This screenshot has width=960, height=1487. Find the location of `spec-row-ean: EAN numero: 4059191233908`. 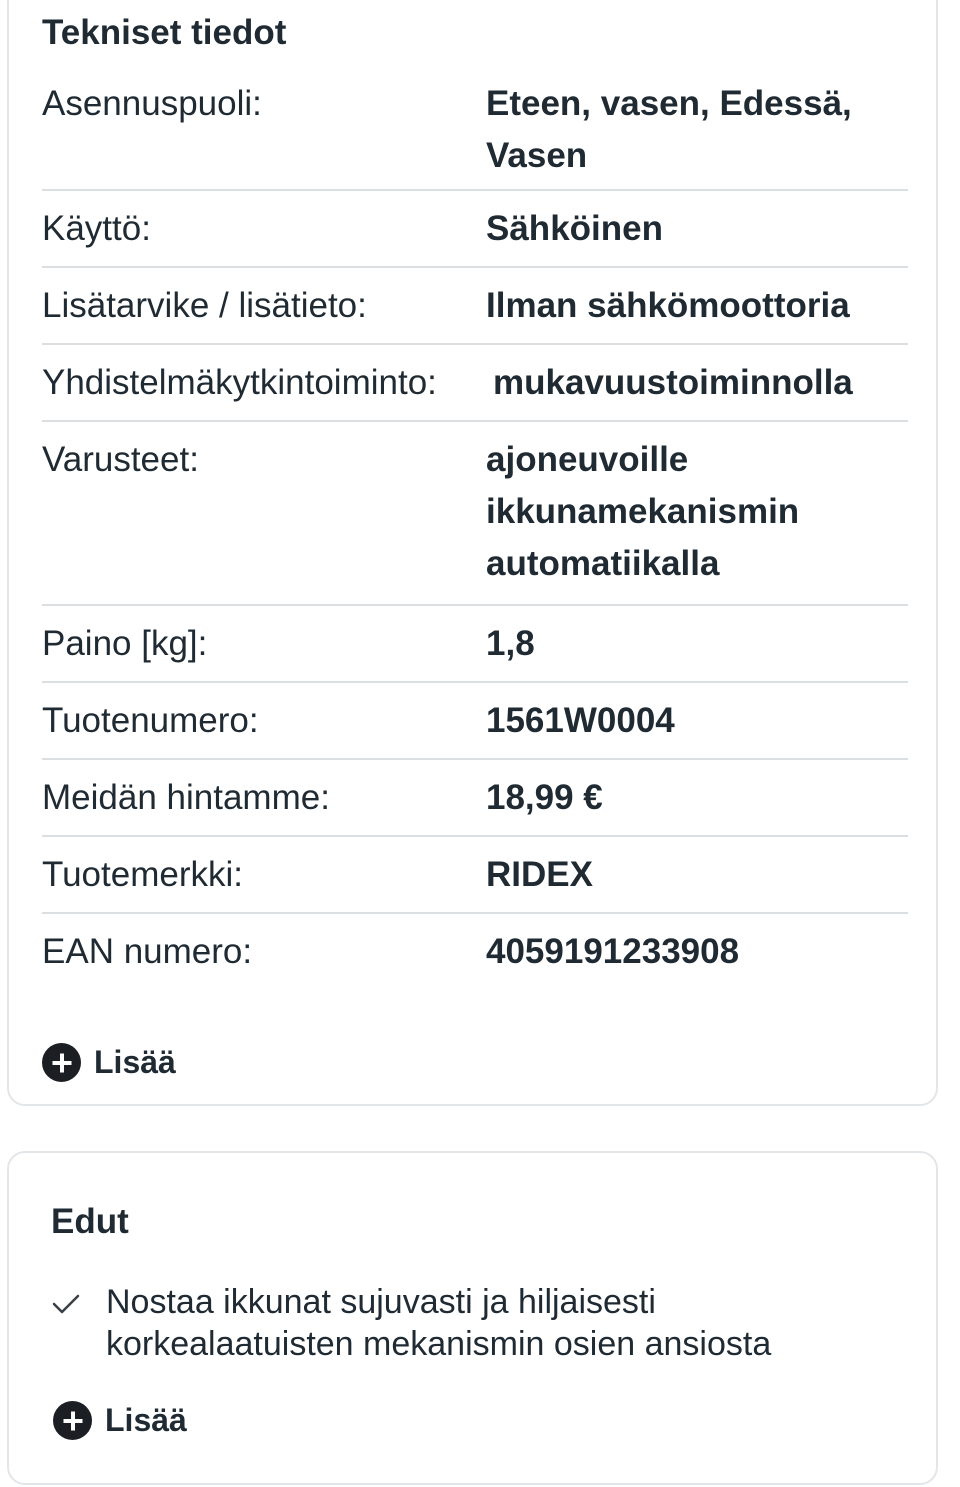

spec-row-ean: EAN numero: 4059191233908 is located at coordinates (475, 952).